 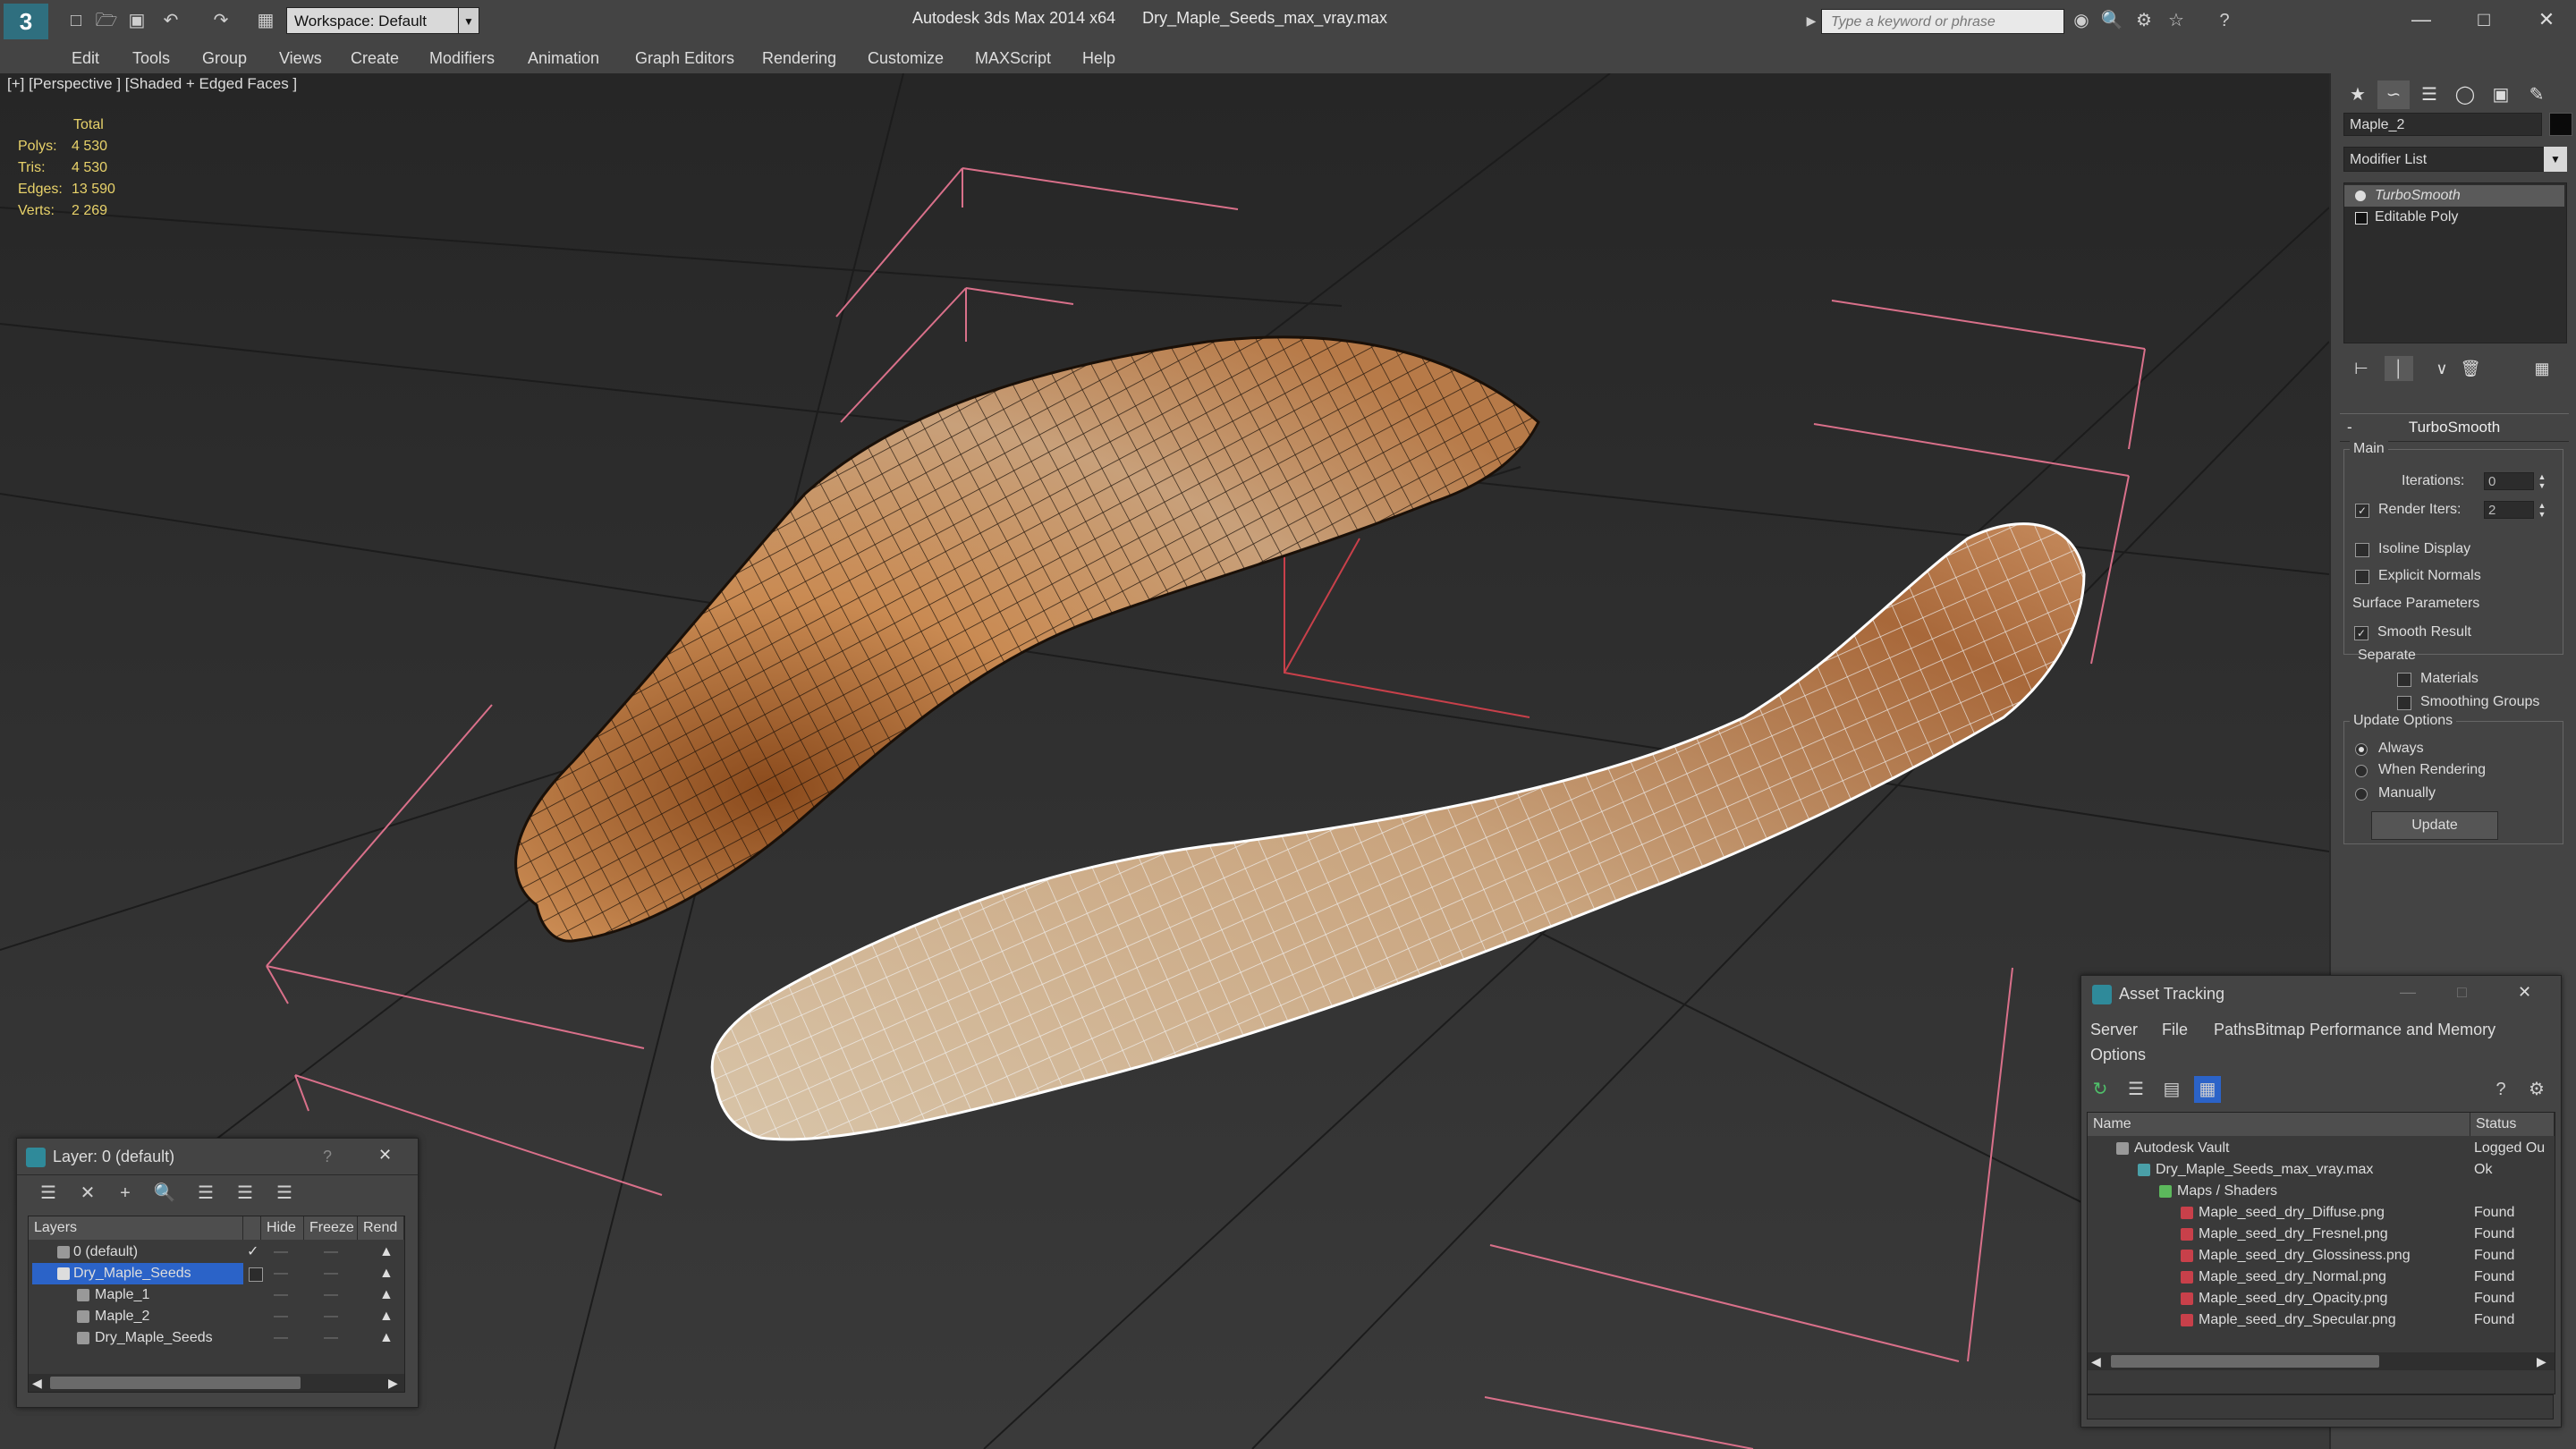 What do you see at coordinates (216, 1338) in the screenshot?
I see `layer-row: Dry_Maple_Seeds — — ▲` at bounding box center [216, 1338].